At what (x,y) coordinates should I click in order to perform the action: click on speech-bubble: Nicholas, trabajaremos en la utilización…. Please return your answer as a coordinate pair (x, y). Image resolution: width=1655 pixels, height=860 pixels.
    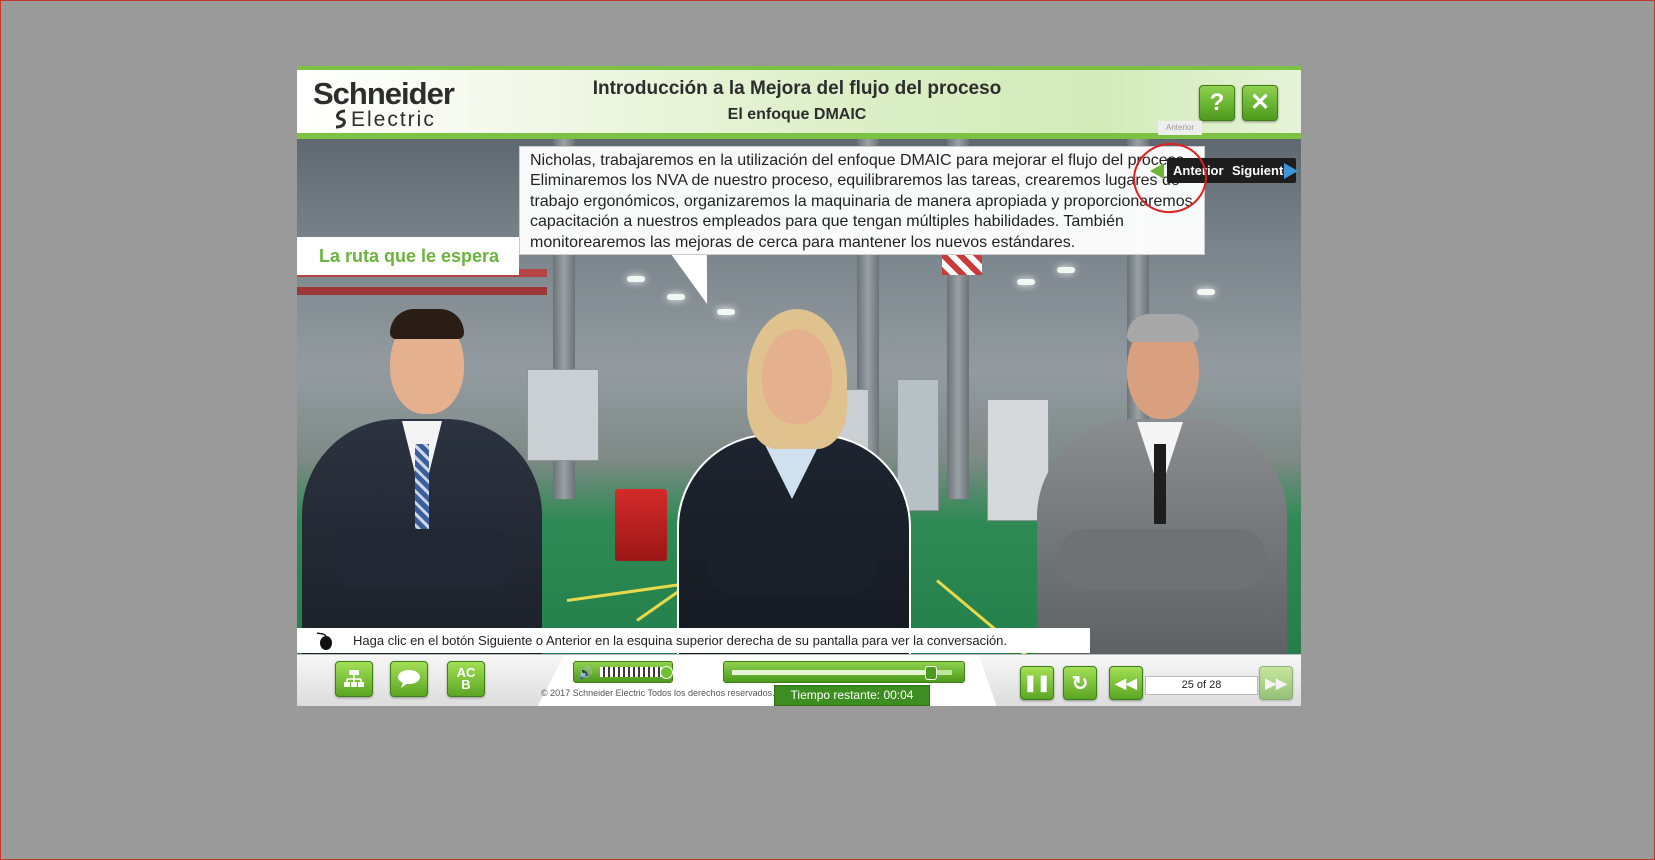
    Looking at the image, I should click on (862, 200).